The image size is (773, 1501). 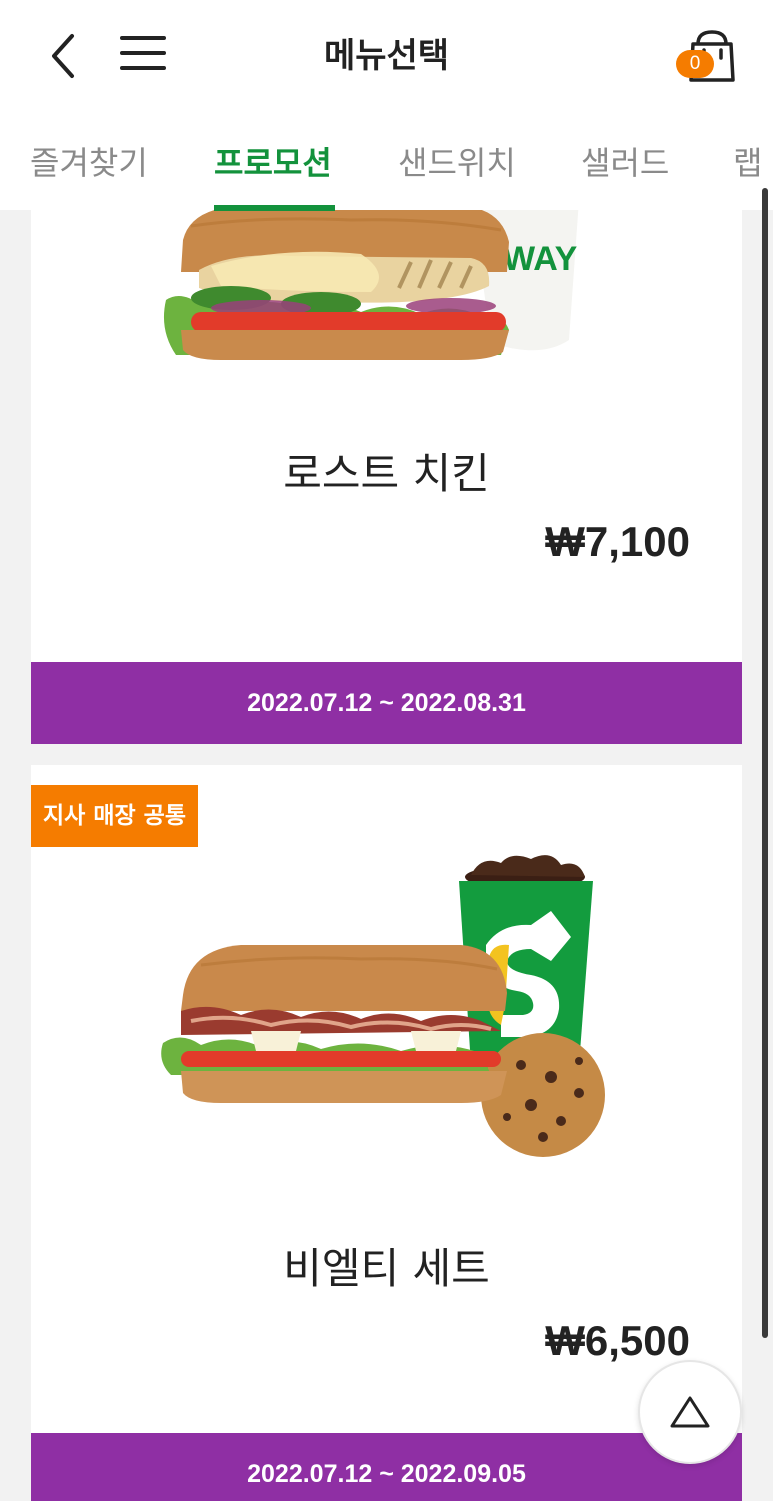 What do you see at coordinates (371, 285) in the screenshot?
I see `roast-chicken-sandwich-image: B WAY` at bounding box center [371, 285].